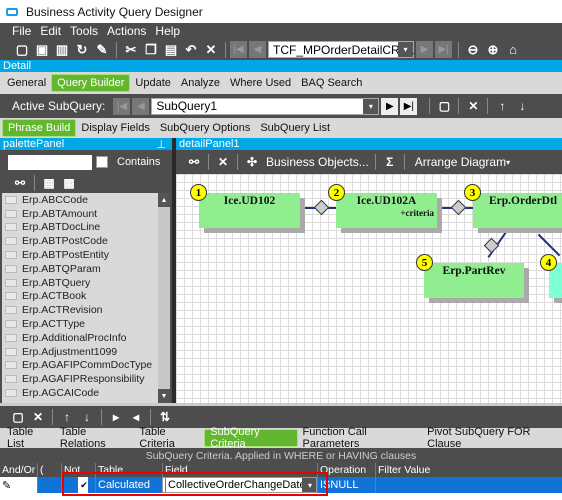 This screenshot has height=500, width=562. Describe the element at coordinates (468, 485) in the screenshot. I see `cell-filter-value` at that location.